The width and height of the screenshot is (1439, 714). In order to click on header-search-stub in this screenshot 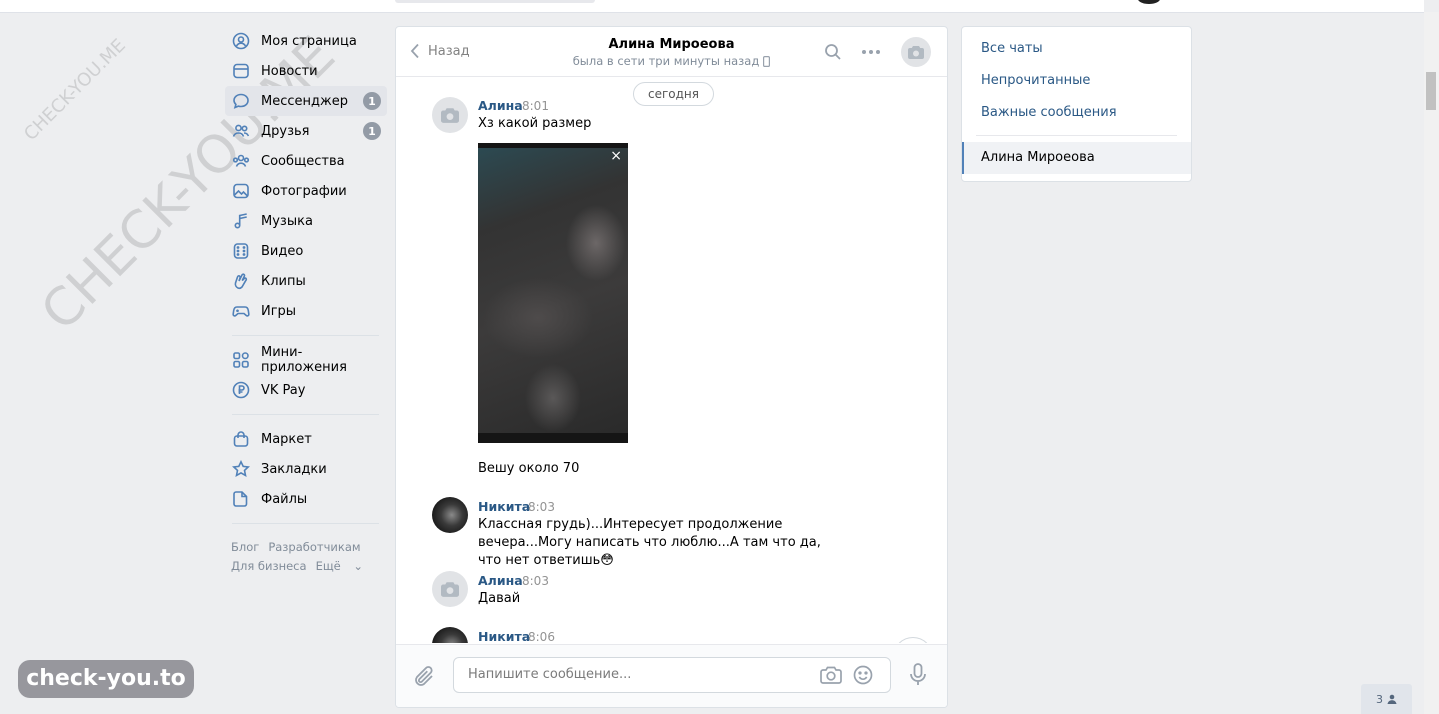, I will do `click(495, 1)`.